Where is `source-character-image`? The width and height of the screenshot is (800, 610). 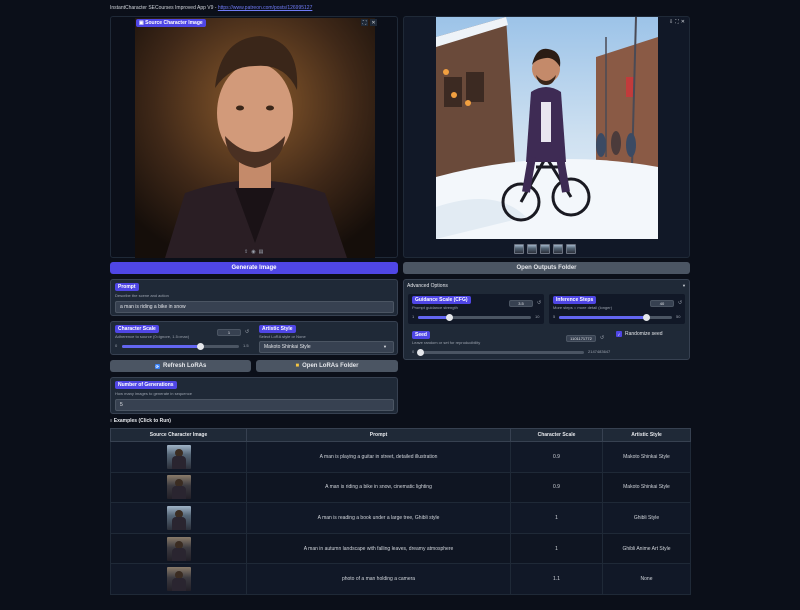
source-character-image is located at coordinates (255, 138).